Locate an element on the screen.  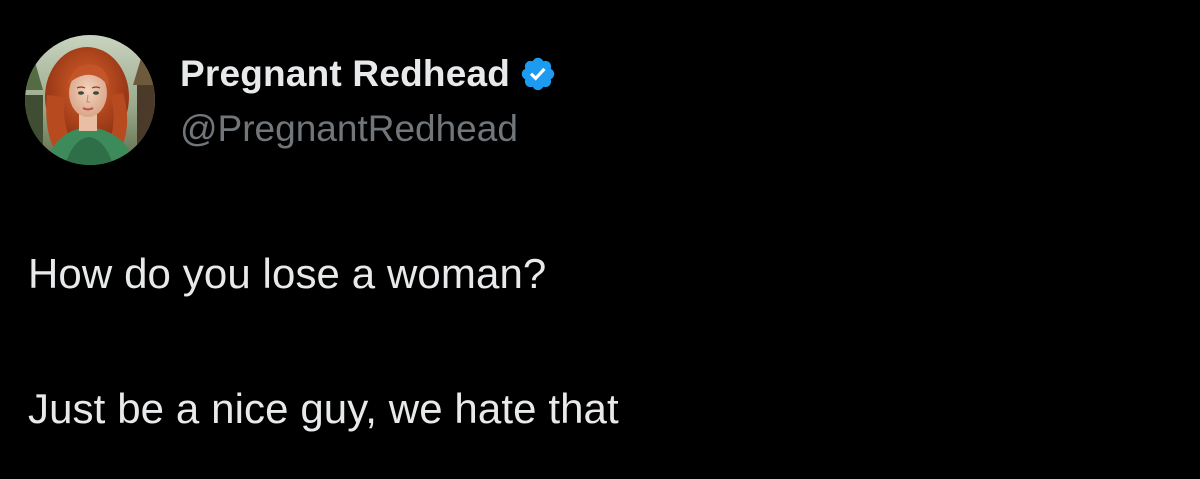
avatar is located at coordinates (90, 100).